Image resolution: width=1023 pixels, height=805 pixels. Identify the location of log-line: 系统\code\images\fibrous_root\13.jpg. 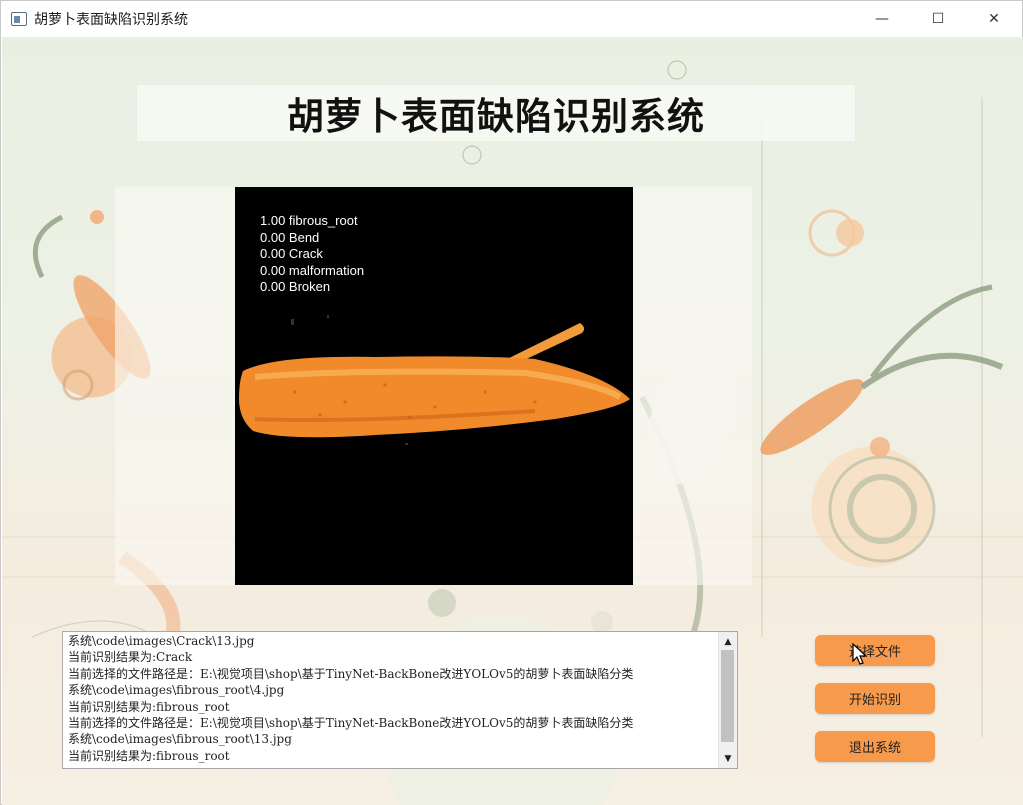
(180, 739).